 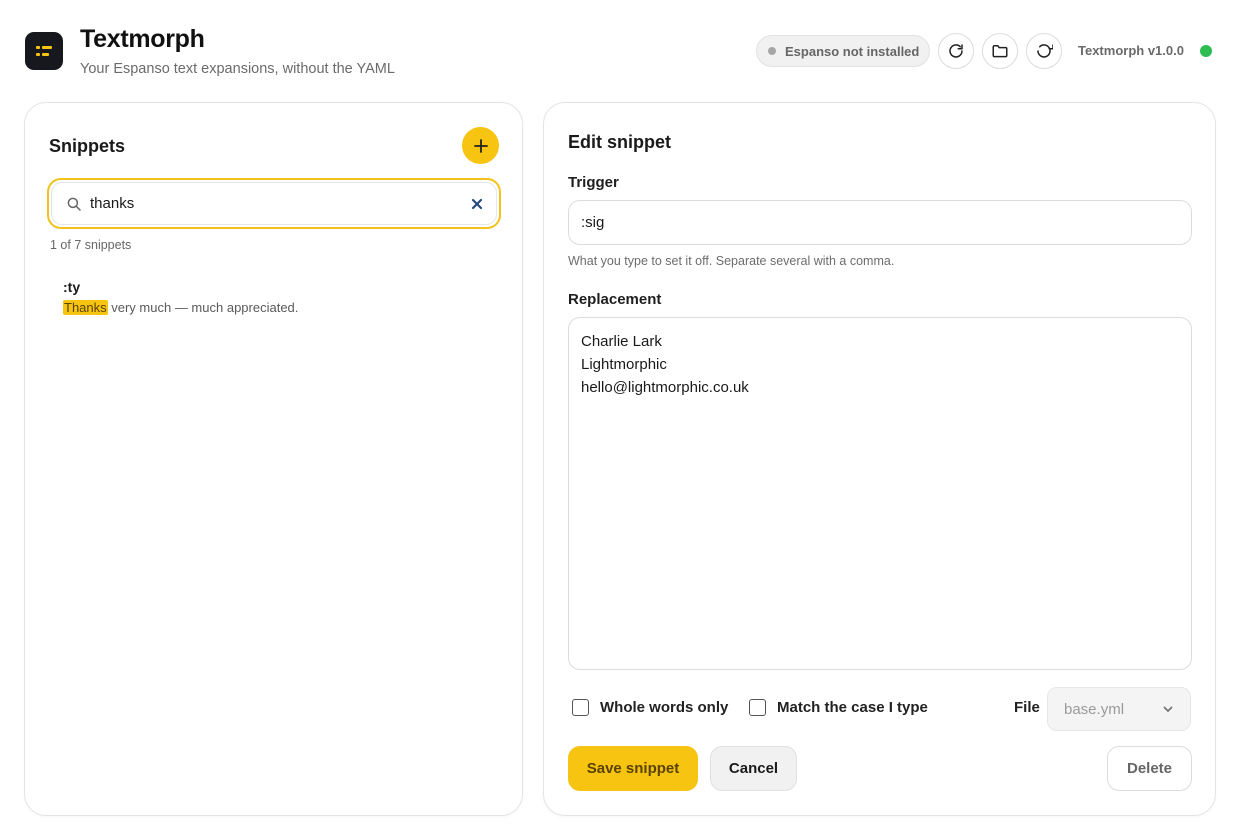 I want to click on app-logo, so click(x=44, y=51).